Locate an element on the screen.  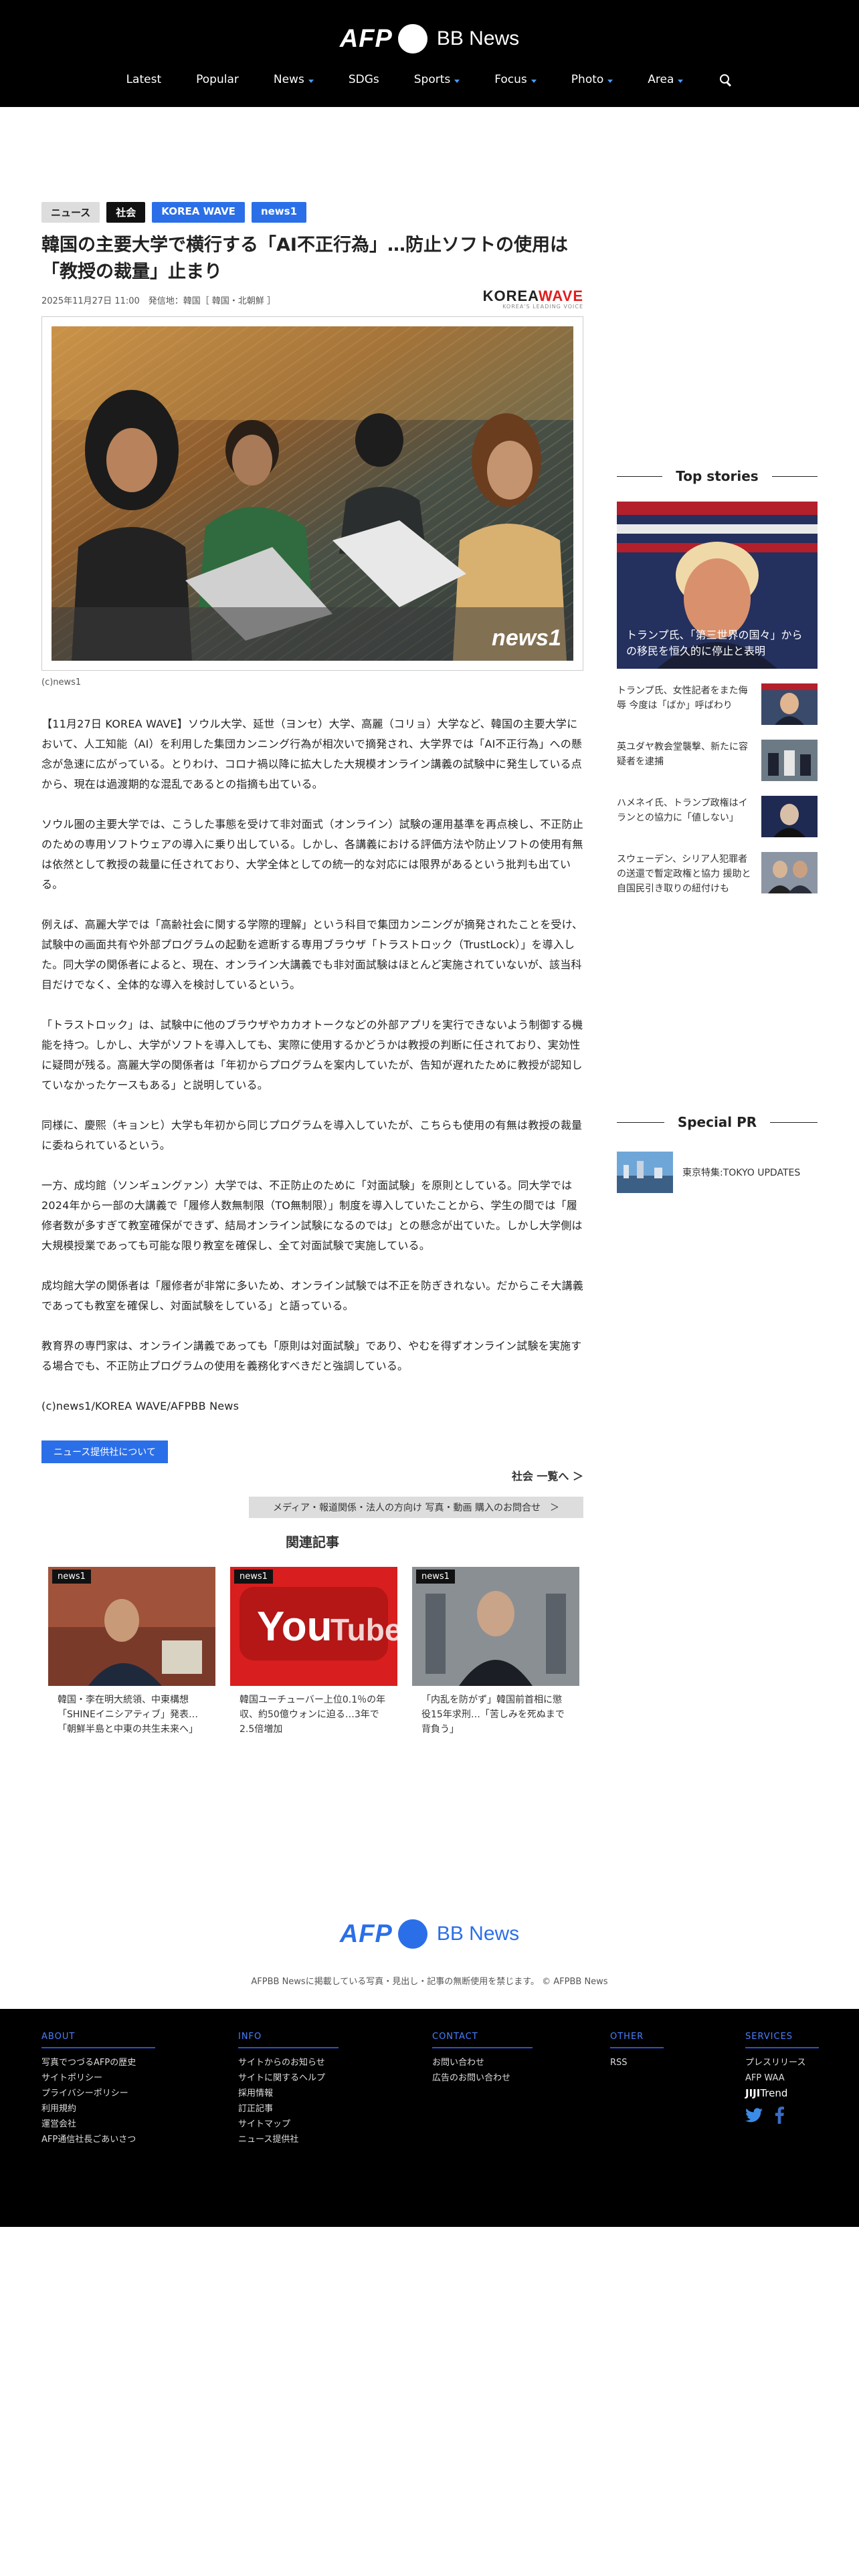
logo-dot-icon is located at coordinates (412, 1934).